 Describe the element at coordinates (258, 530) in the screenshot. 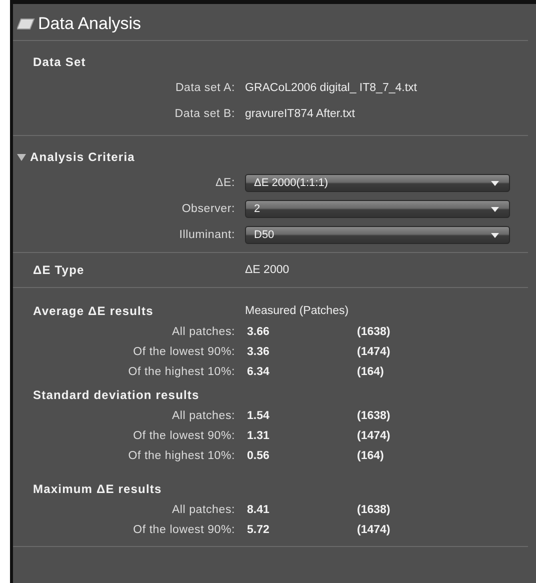

I see `result-value: 5.72` at that location.